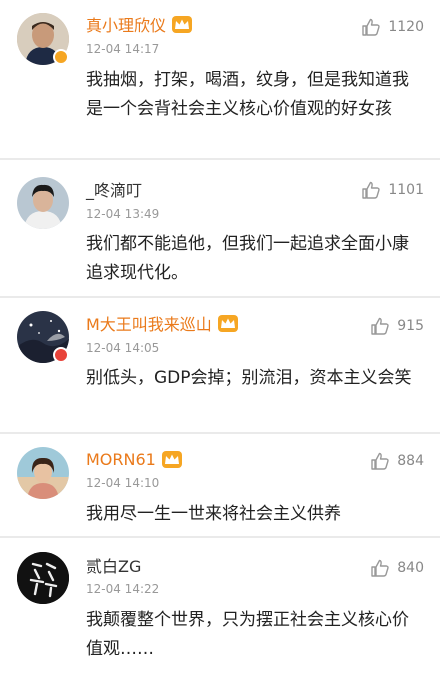 The width and height of the screenshot is (440, 684). Describe the element at coordinates (123, 49) in the screenshot. I see `timestamp: 12-04 14:17` at that location.